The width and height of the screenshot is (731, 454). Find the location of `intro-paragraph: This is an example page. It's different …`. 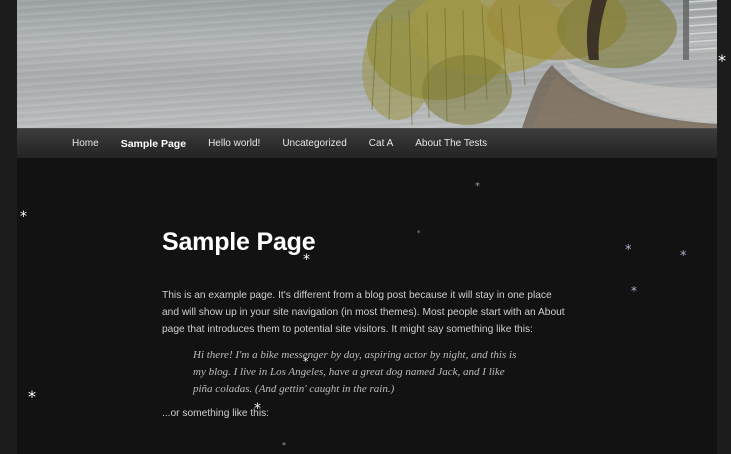

intro-paragraph: This is an example page. It's different … is located at coordinates (369, 312).